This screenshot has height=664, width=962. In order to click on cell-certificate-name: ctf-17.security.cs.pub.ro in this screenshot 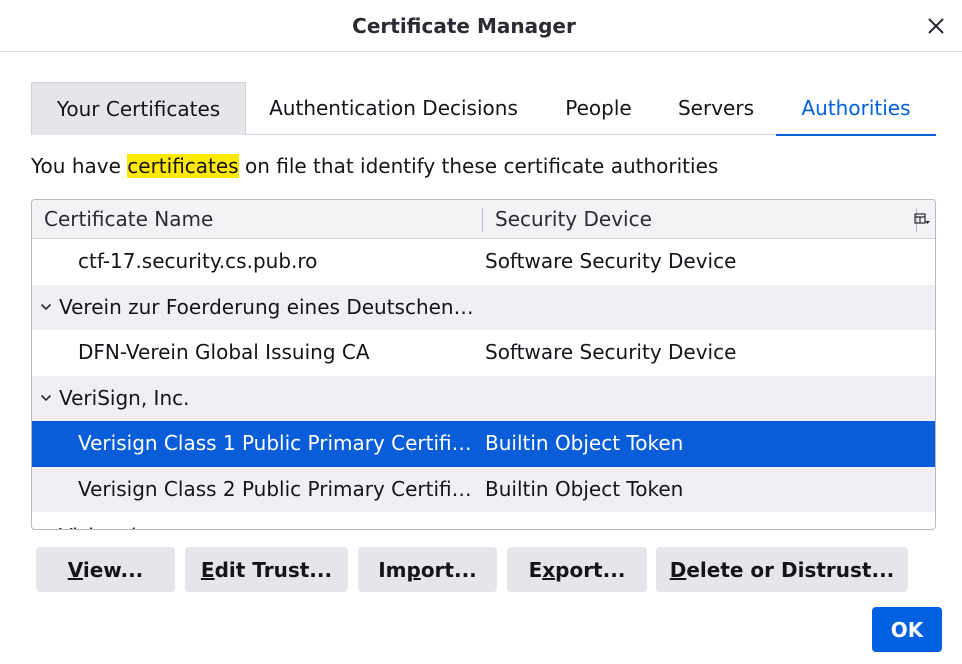, I will do `click(198, 261)`.